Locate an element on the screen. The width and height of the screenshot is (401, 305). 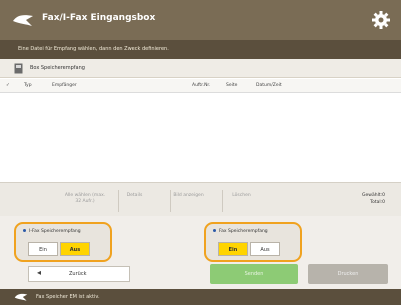
fax-group-title: Fax Speicherempfang is located at coordinates (243, 231).